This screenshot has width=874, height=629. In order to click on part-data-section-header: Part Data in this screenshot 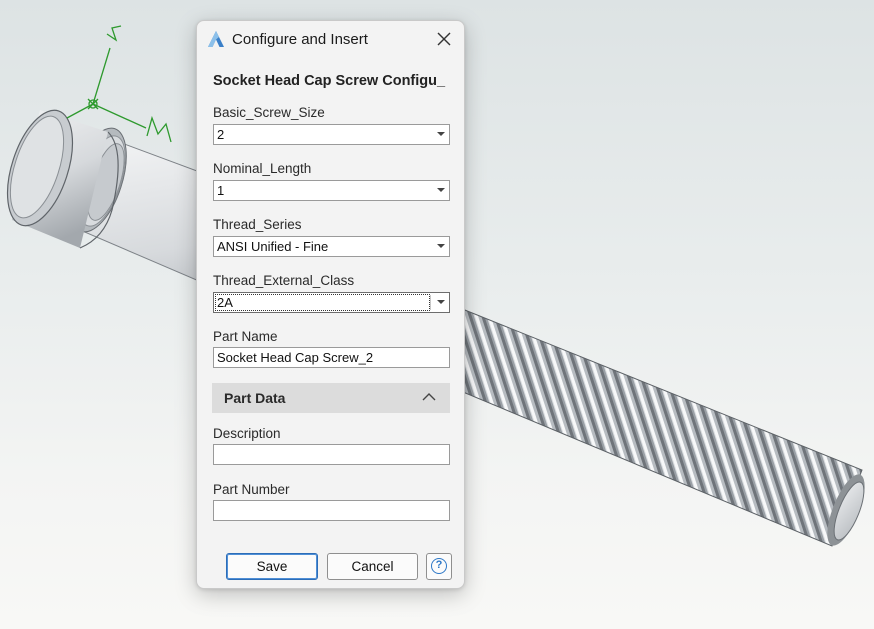, I will do `click(331, 398)`.